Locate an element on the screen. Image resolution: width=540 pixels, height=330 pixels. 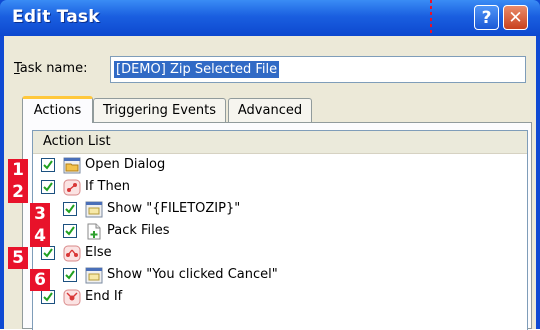
callout-badge-1: 1 is located at coordinates (18, 170).